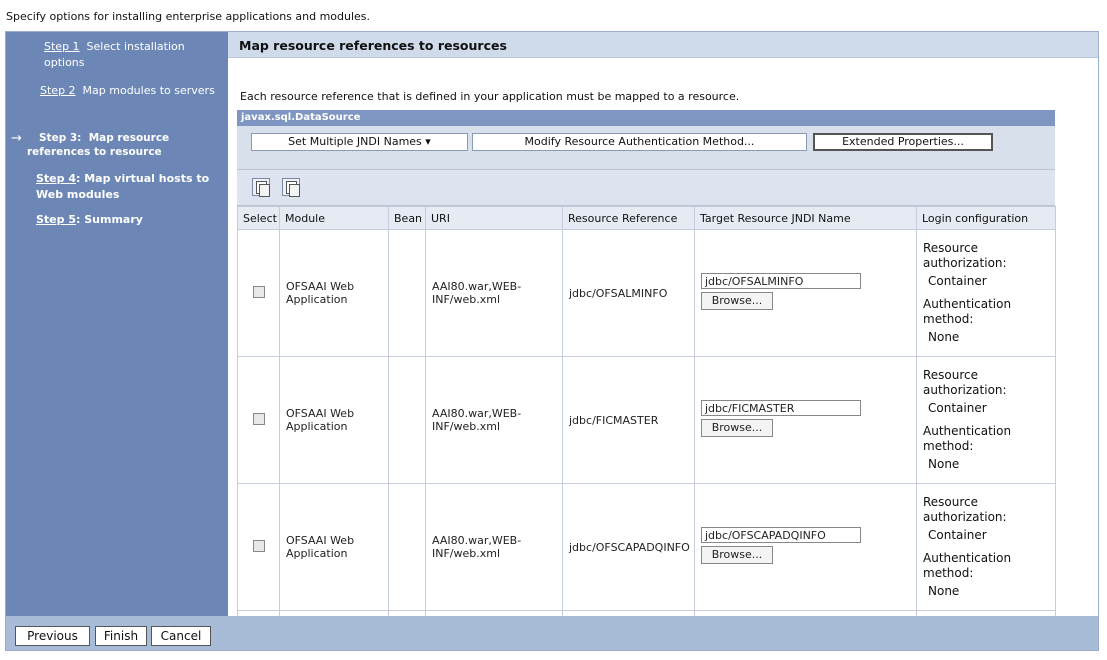 This screenshot has height=660, width=1107. What do you see at coordinates (121, 636) in the screenshot?
I see `finish-button: Finish` at bounding box center [121, 636].